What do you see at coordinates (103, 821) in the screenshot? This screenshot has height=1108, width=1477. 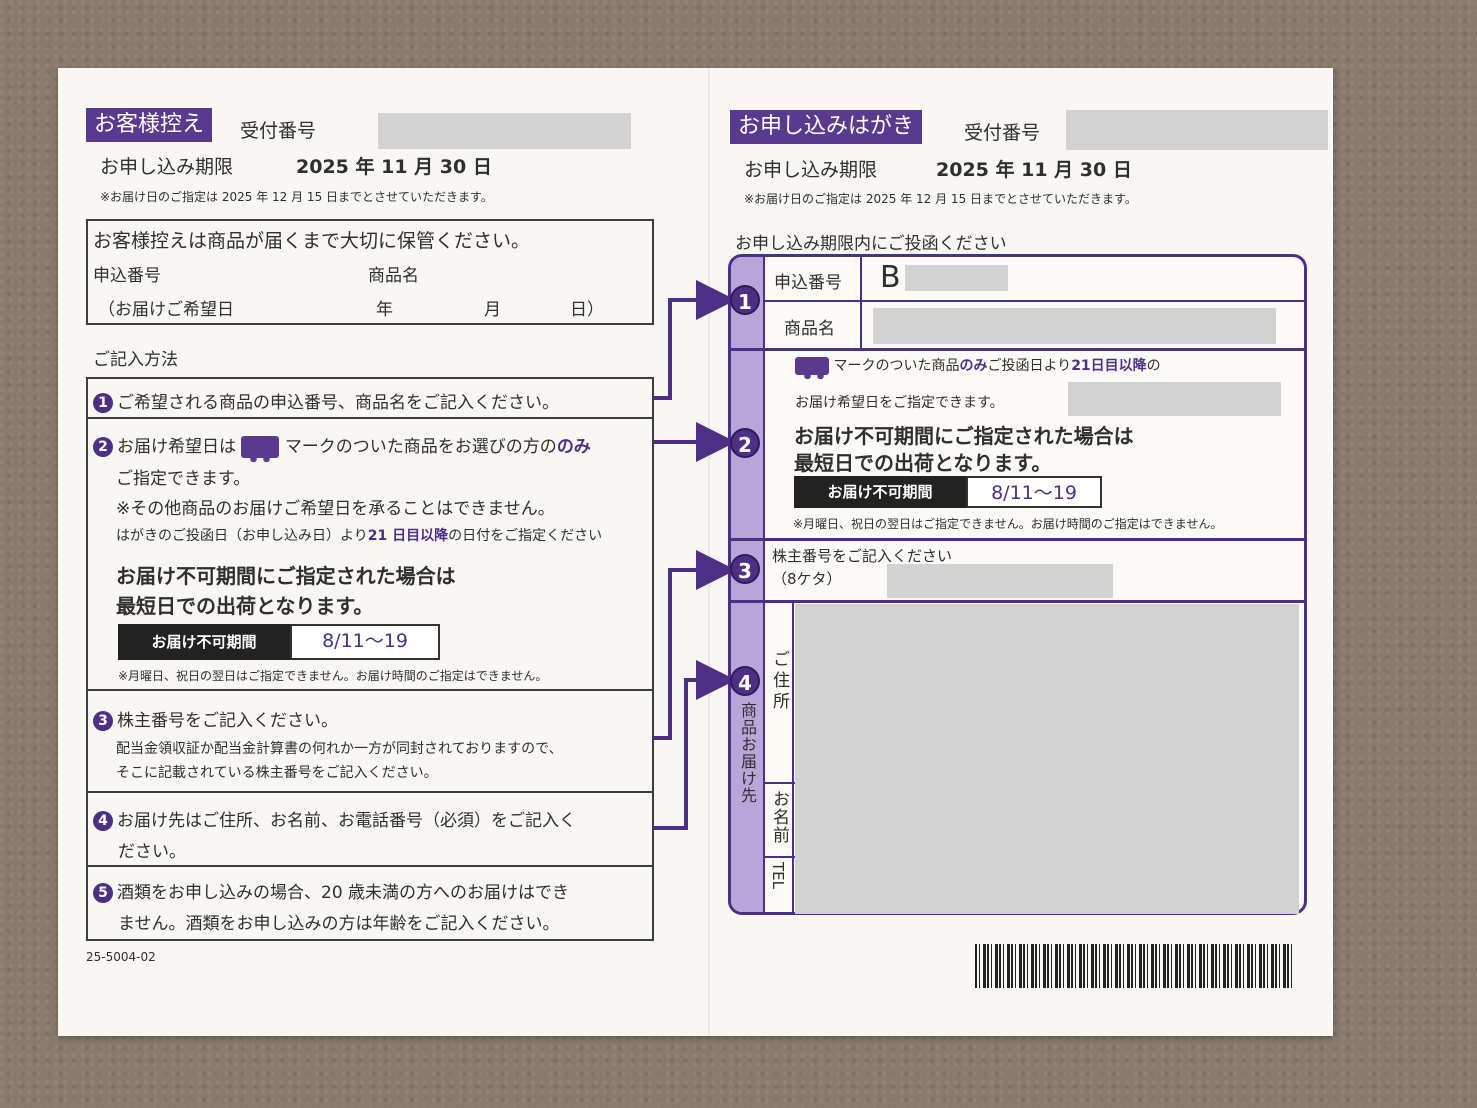 I see `step-number: 4` at bounding box center [103, 821].